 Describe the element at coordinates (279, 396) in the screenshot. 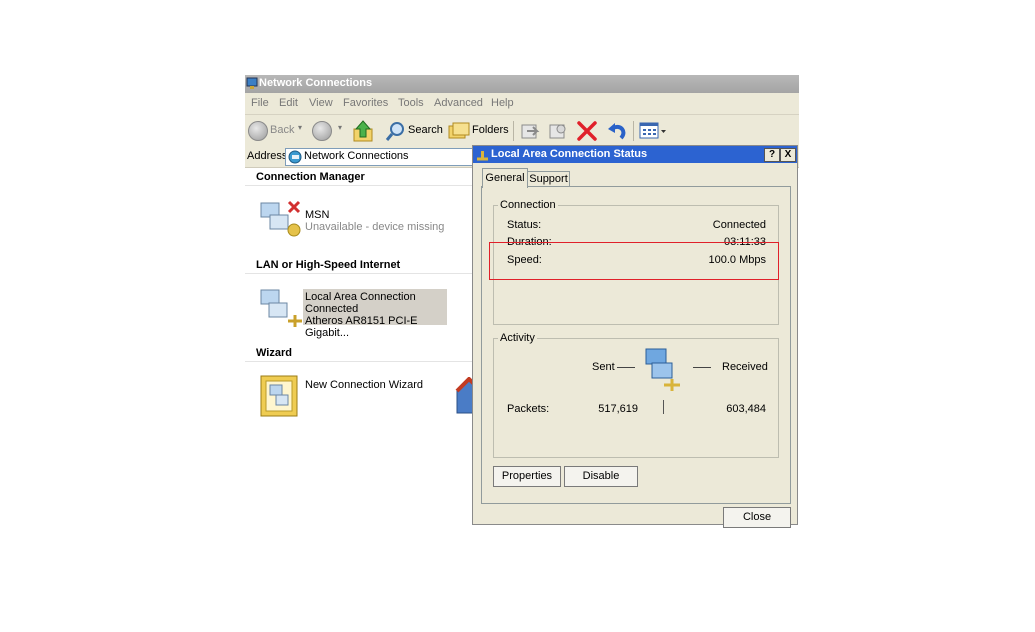

I see `wizard-icon` at that location.